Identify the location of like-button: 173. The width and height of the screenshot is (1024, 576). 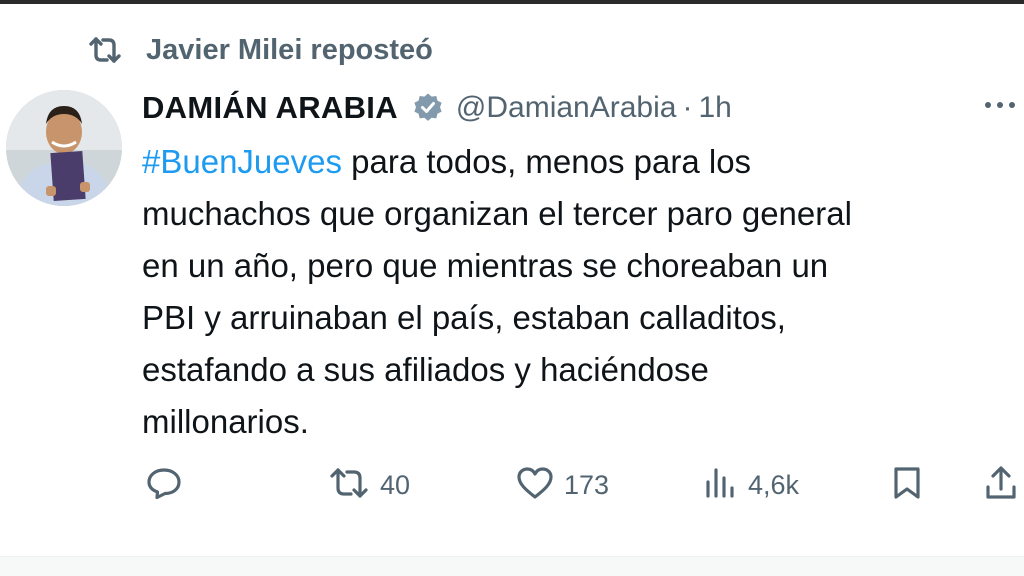
(562, 485).